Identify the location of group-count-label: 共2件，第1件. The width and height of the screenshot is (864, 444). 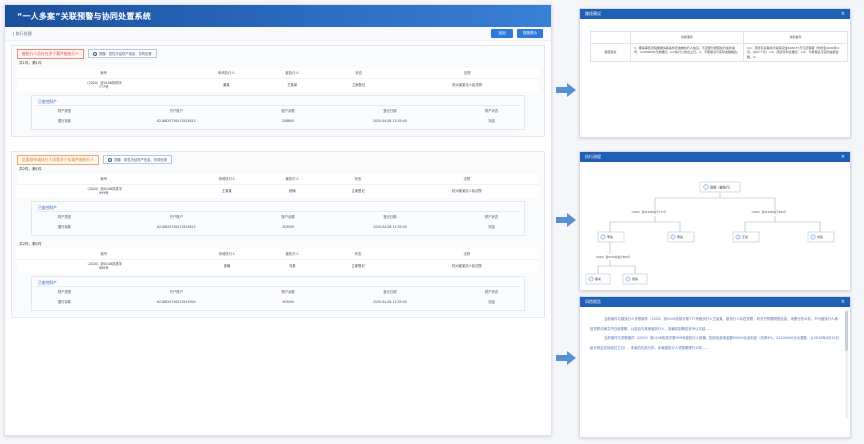
(30, 169).